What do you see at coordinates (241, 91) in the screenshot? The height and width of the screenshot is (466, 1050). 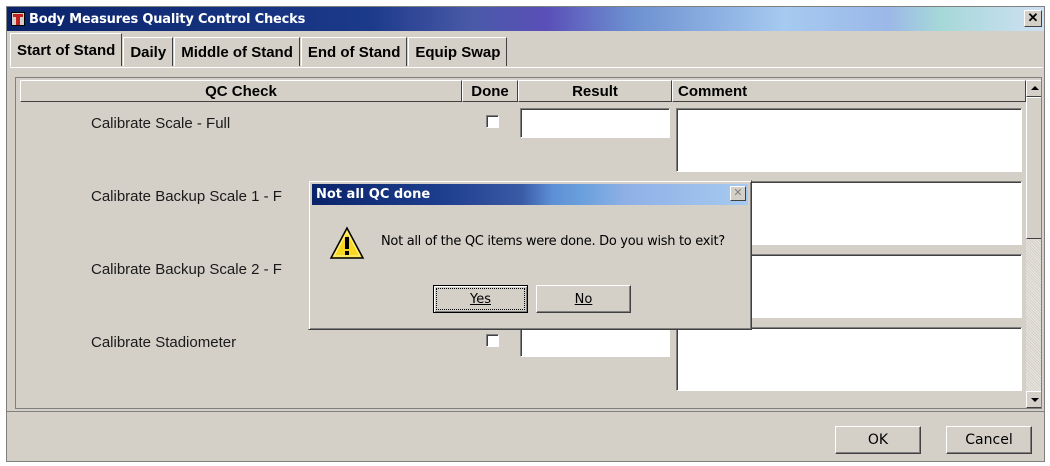 I see `header-qc-check: QC Check` at bounding box center [241, 91].